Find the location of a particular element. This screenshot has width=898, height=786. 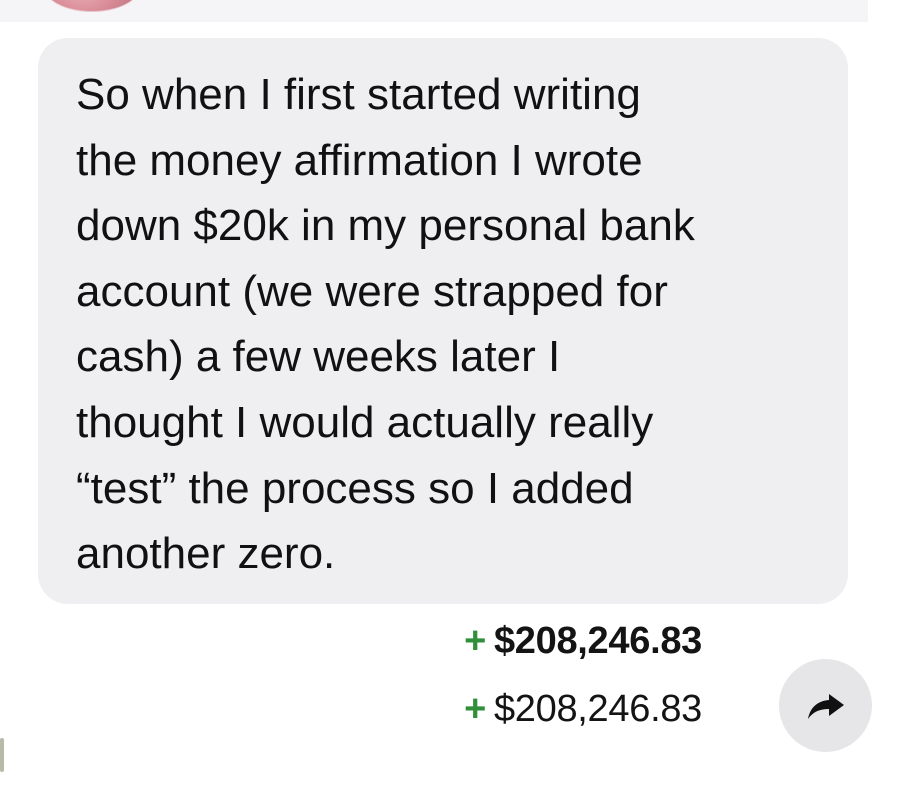

message-line: “test” the process so I added is located at coordinates (355, 488).